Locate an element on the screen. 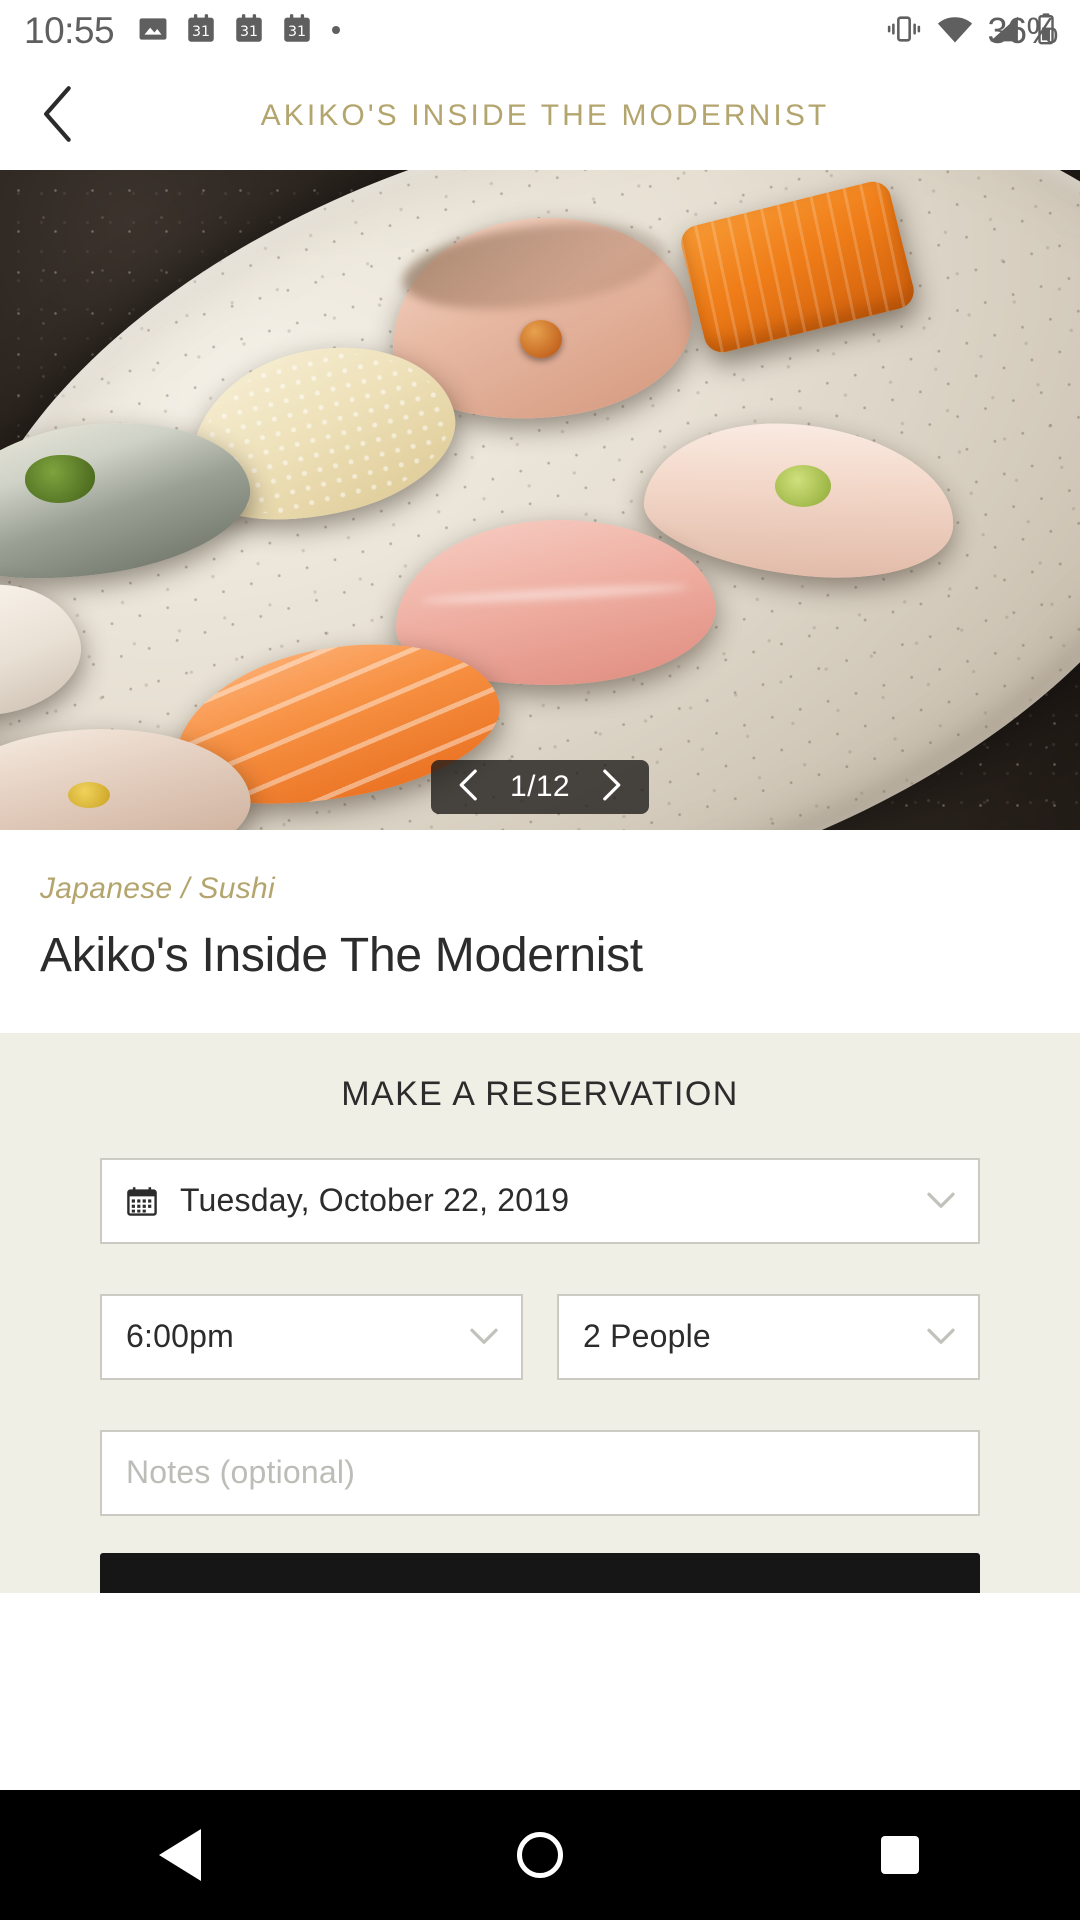 The image size is (1080, 1920). carousel-prev-button is located at coordinates (469, 787).